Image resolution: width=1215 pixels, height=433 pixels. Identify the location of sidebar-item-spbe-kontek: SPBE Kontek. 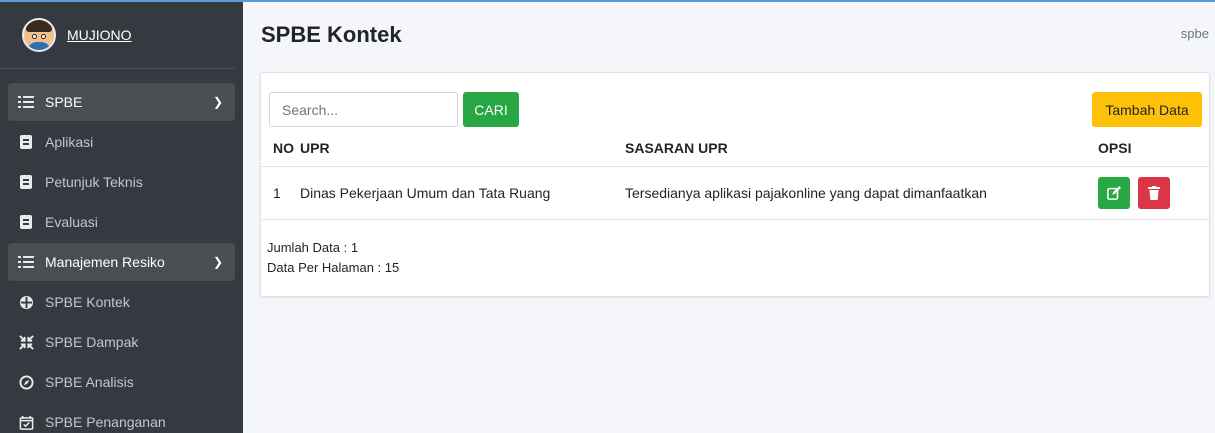
(121, 302).